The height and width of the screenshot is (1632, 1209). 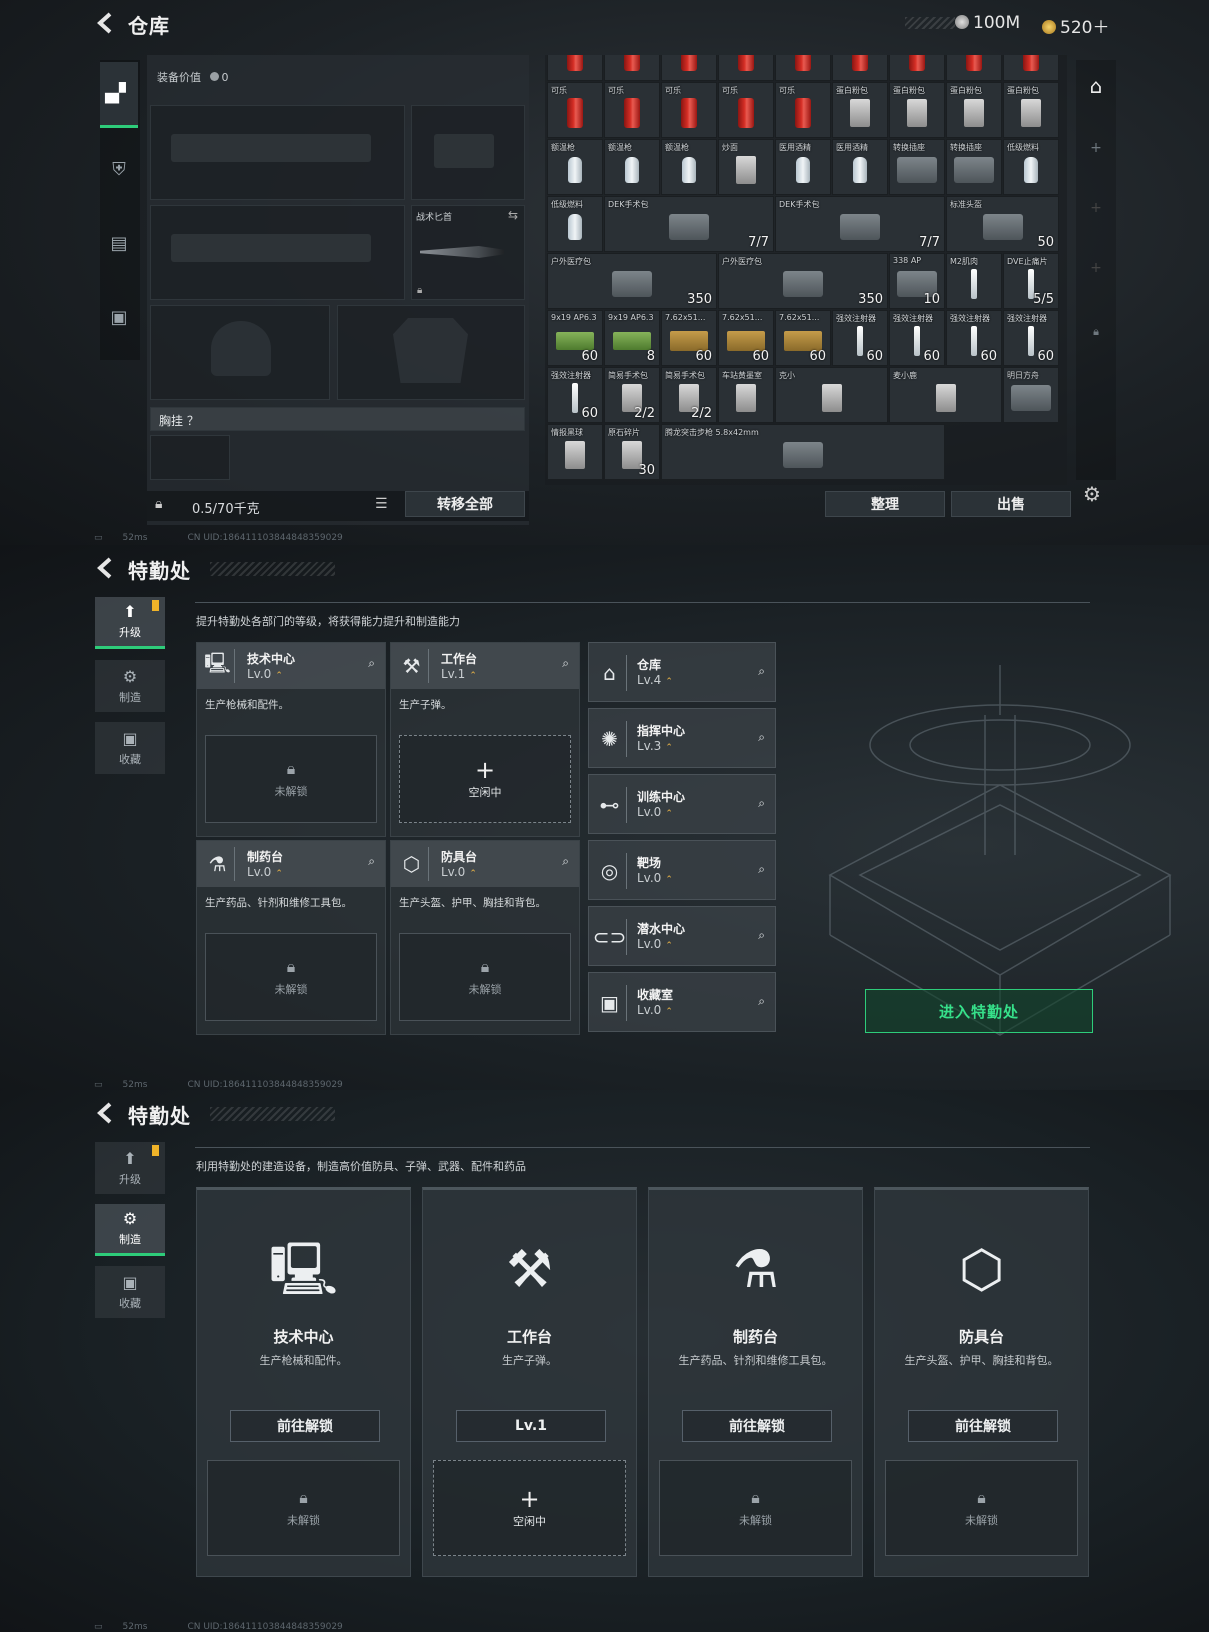 I want to click on storage-item: 户外医疗包 350, so click(x=632, y=281).